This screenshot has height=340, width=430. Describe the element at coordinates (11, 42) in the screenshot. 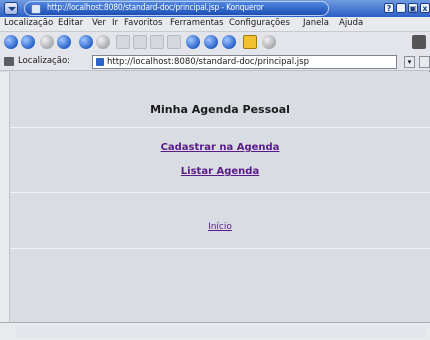

I see `back-icon` at that location.